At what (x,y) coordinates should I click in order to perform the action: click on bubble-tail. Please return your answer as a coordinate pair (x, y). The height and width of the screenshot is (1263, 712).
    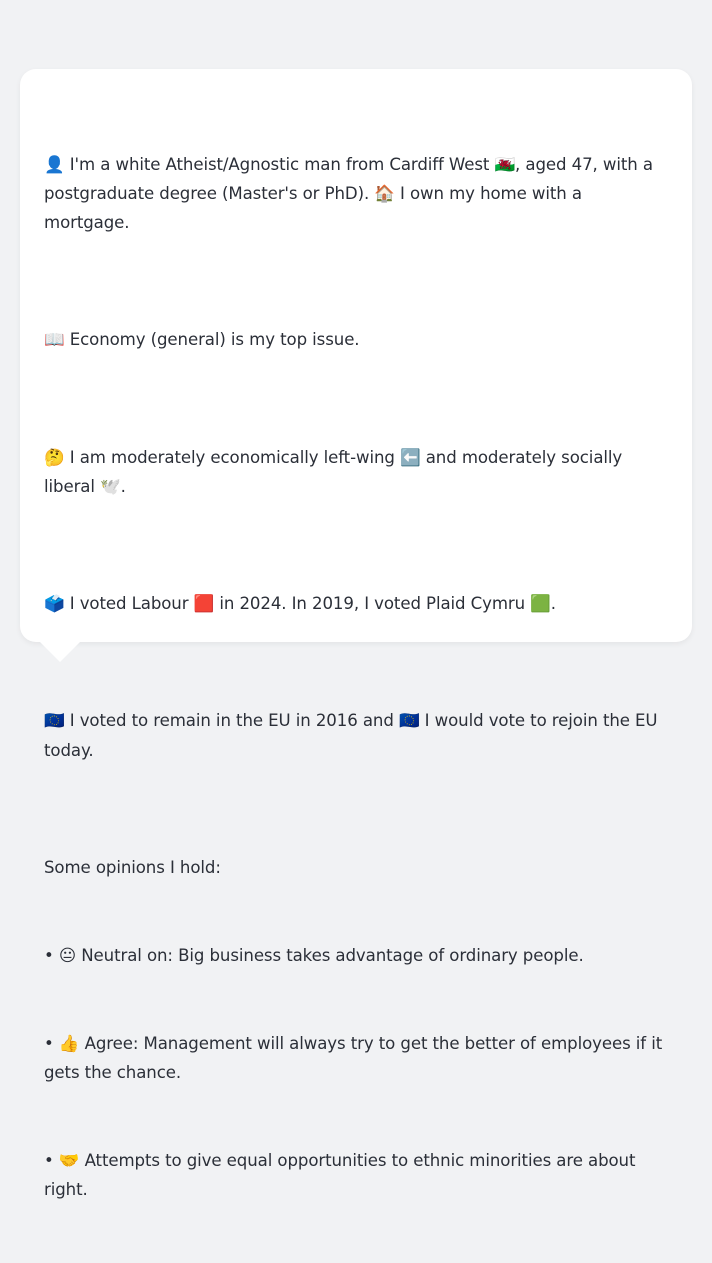
    Looking at the image, I should click on (60, 652).